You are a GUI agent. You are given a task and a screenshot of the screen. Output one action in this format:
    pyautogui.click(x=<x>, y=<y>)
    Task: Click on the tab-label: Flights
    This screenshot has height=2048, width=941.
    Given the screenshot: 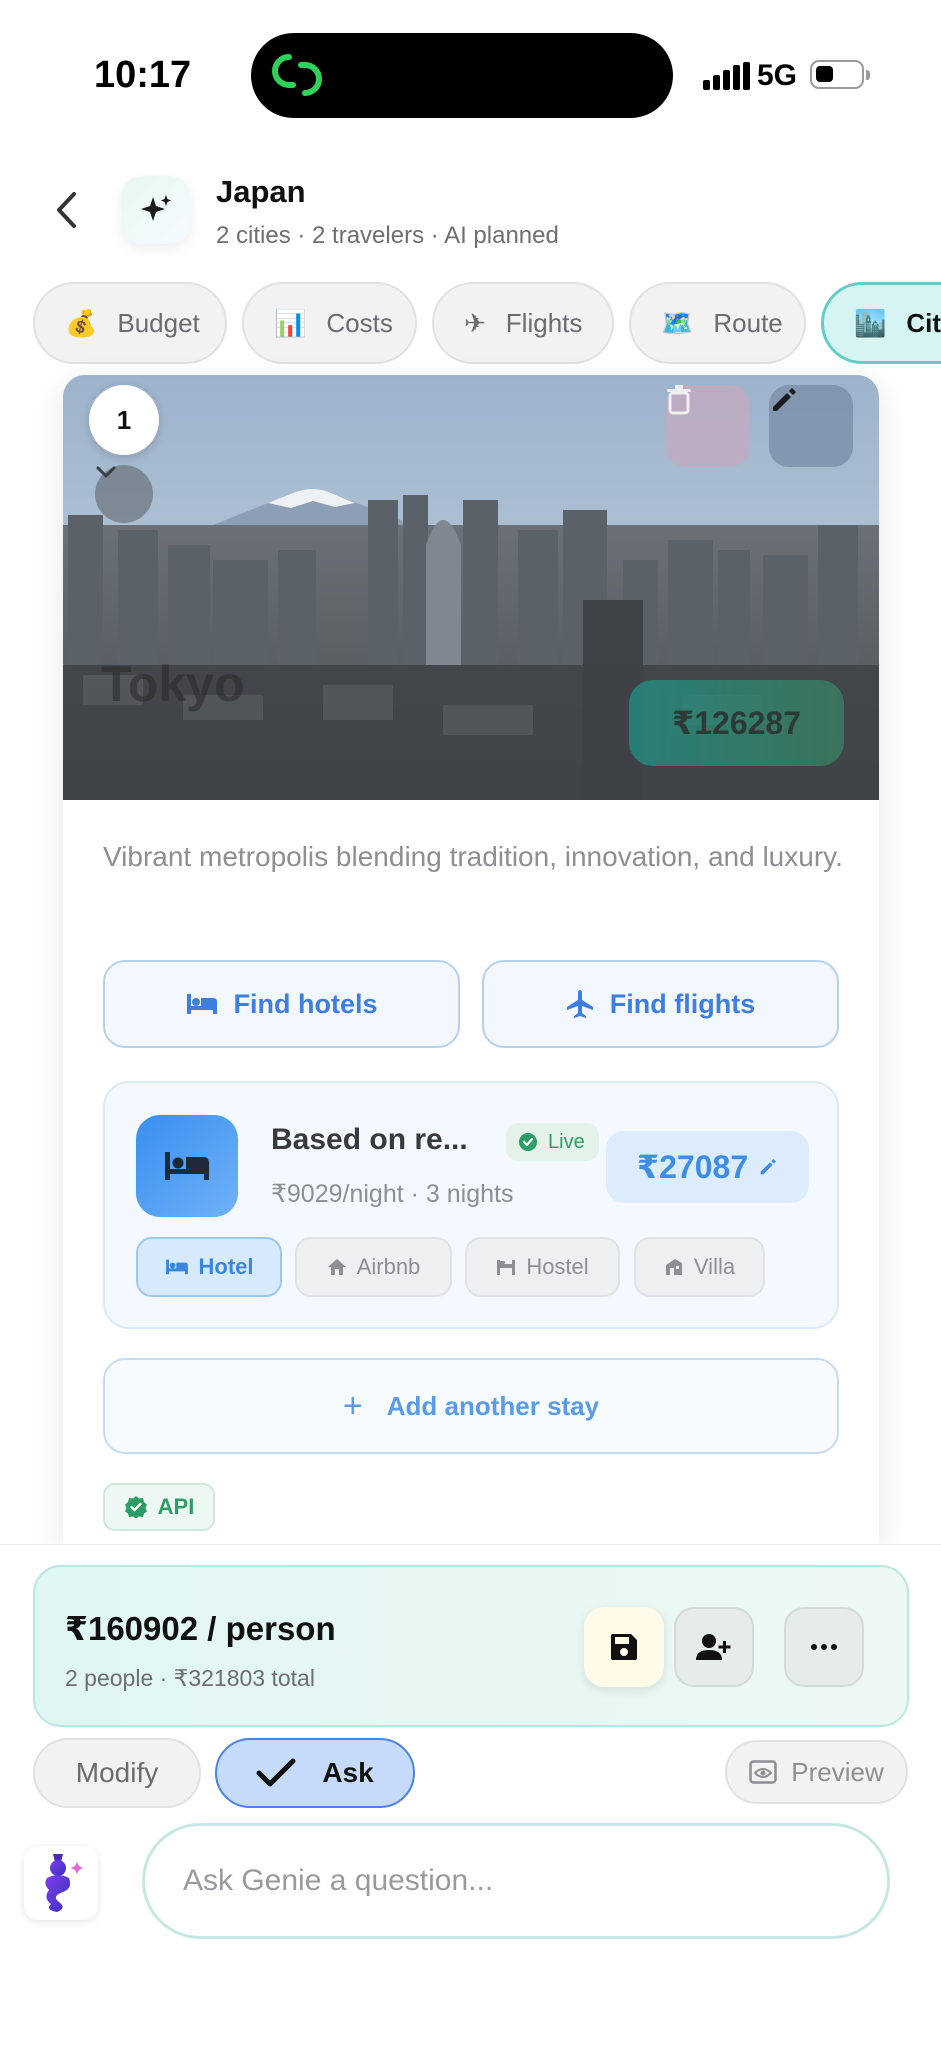 What is the action you would take?
    pyautogui.click(x=544, y=322)
    